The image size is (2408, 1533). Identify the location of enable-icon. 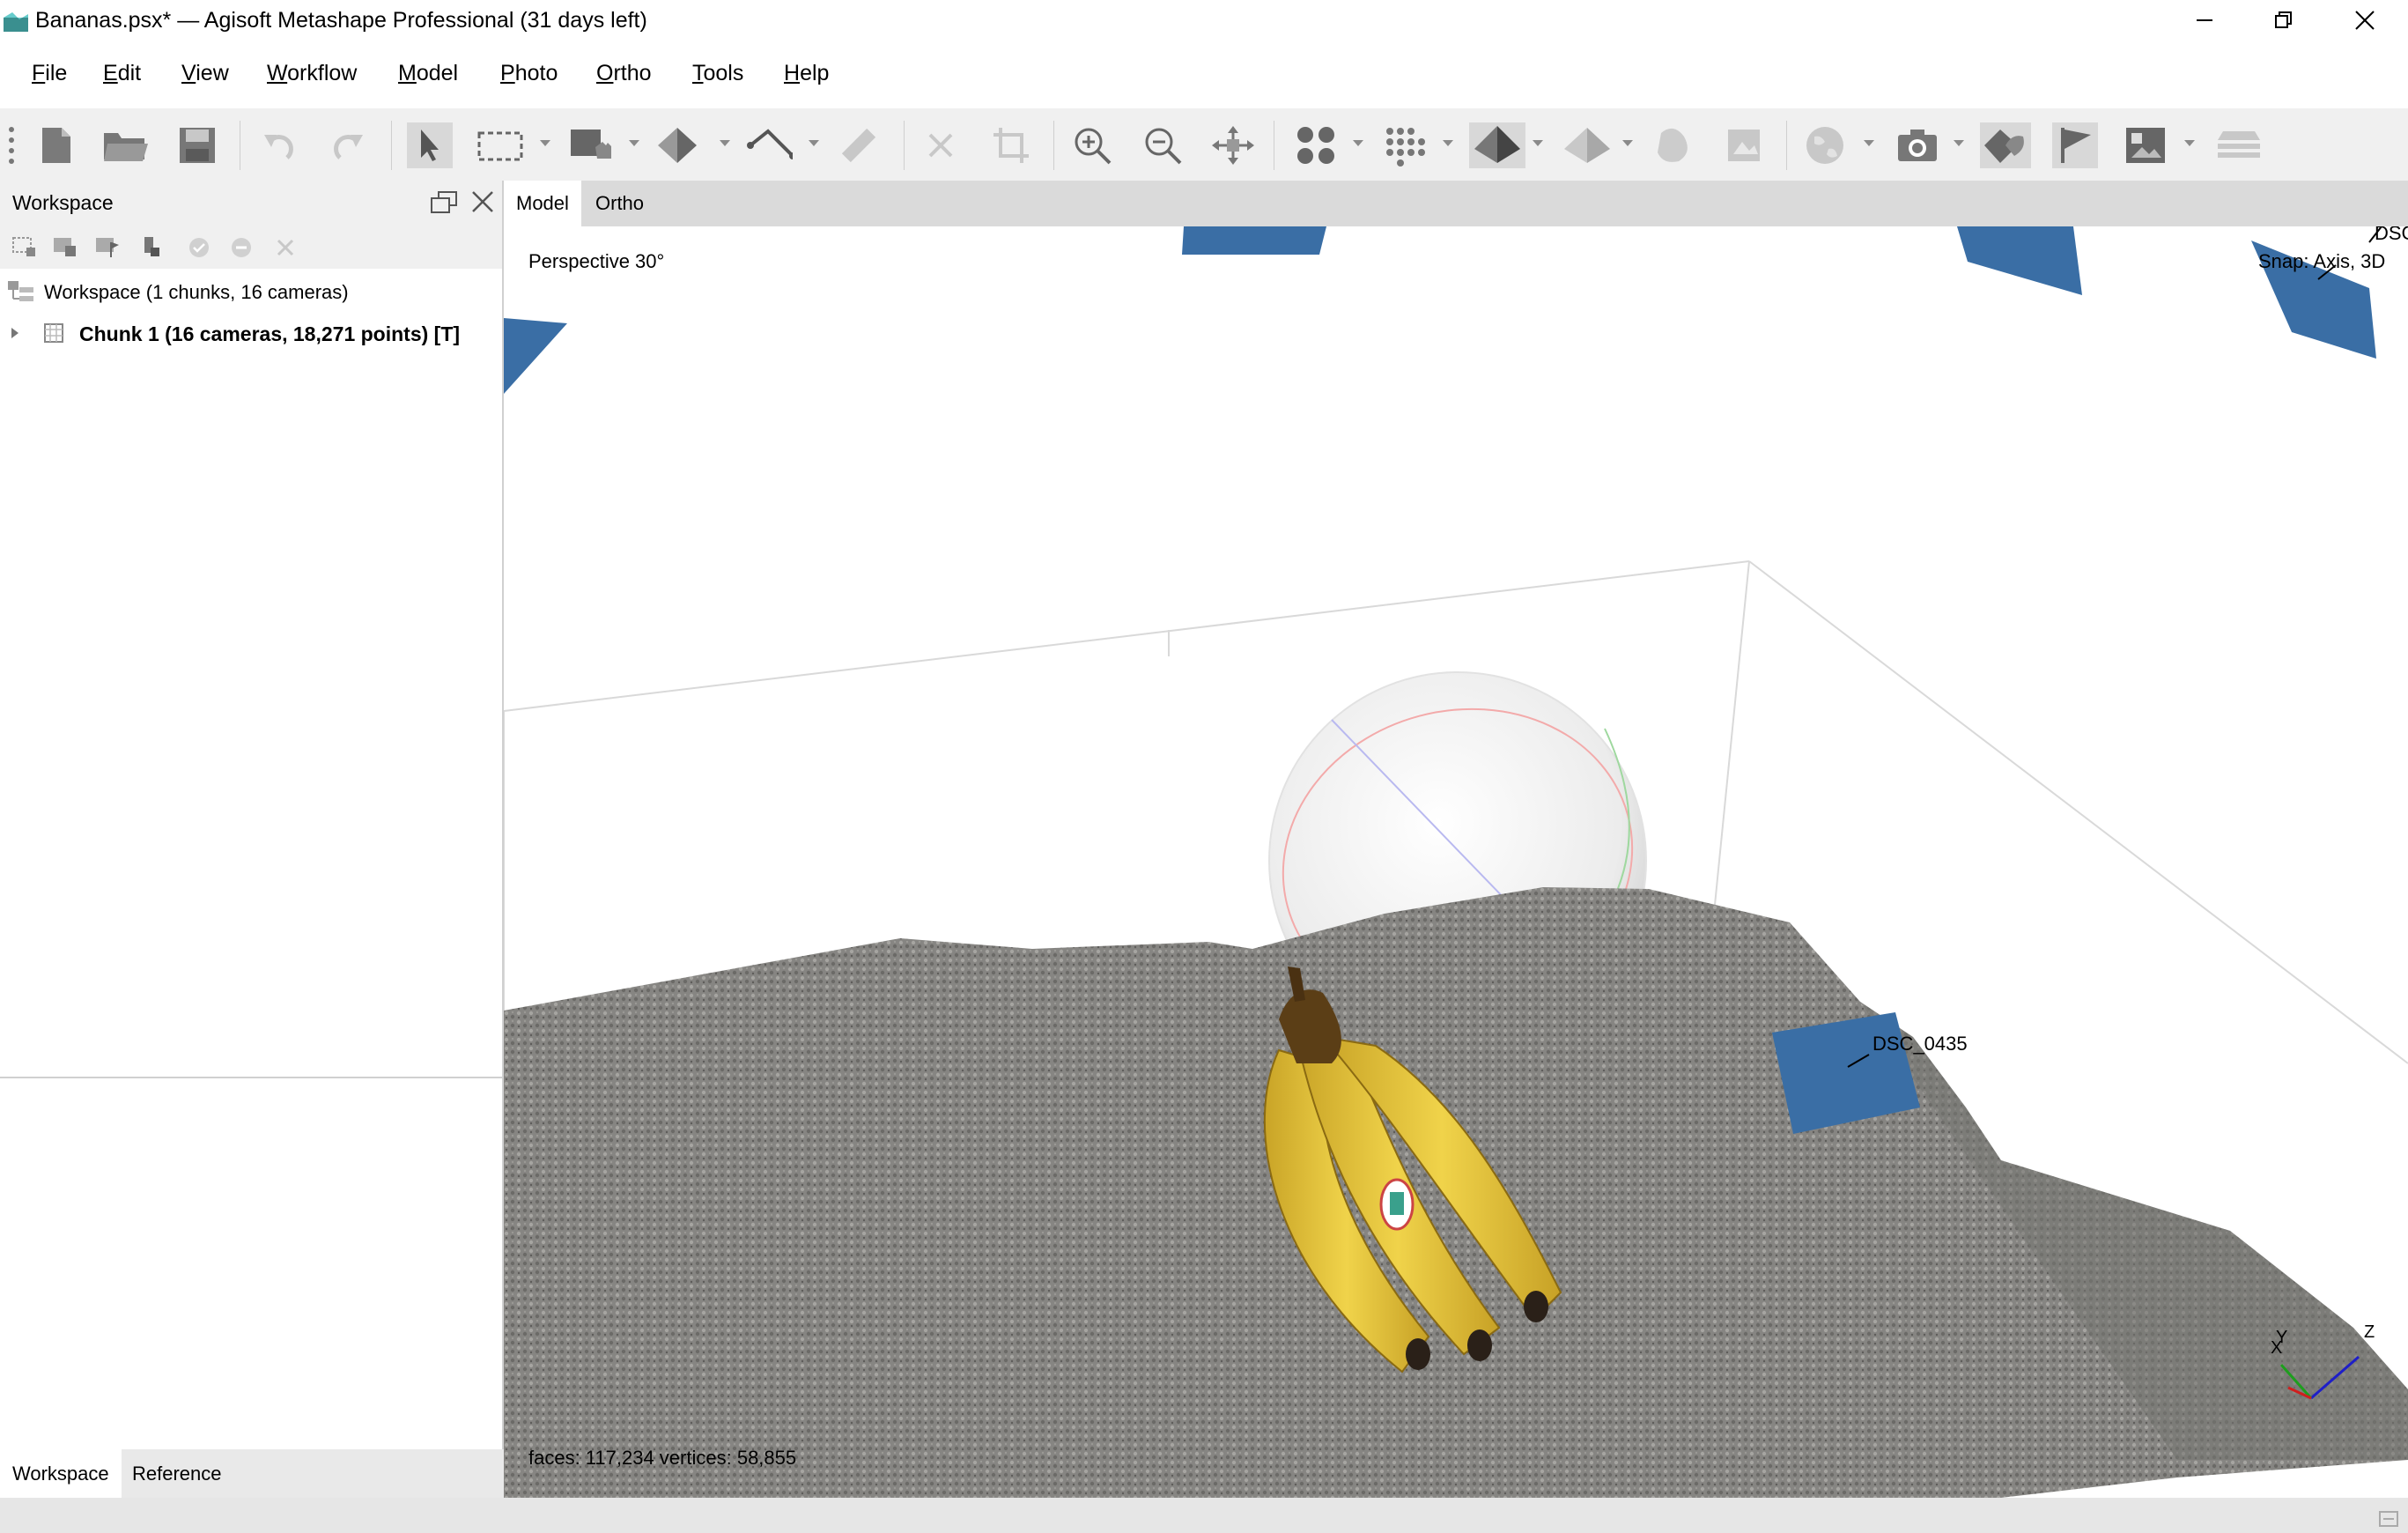
(199, 247).